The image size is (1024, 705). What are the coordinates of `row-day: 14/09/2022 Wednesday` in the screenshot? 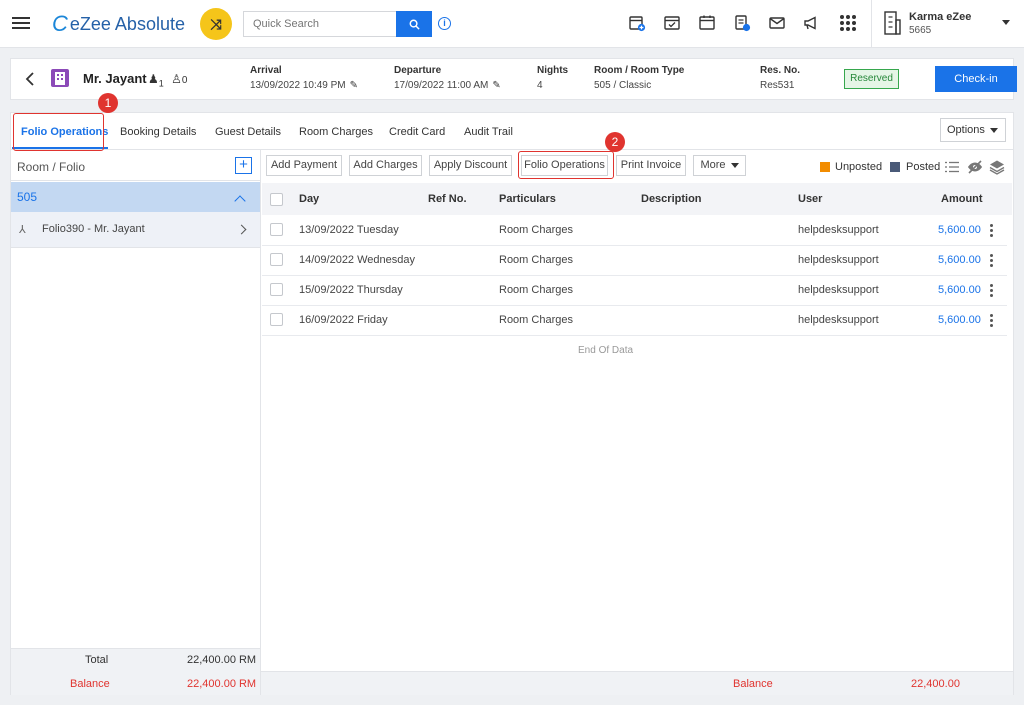 It's located at (357, 260).